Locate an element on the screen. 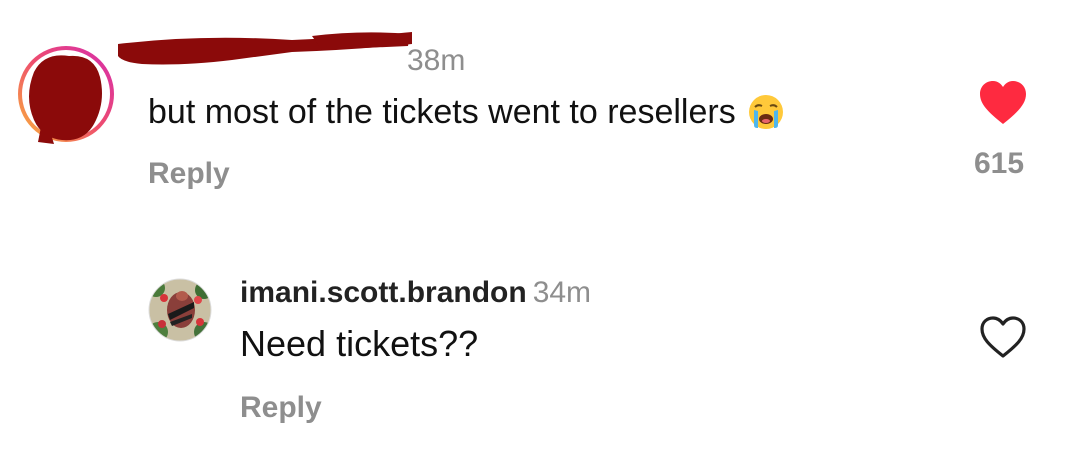  comment-header: imani.scott.brandon 34m is located at coordinates (415, 293).